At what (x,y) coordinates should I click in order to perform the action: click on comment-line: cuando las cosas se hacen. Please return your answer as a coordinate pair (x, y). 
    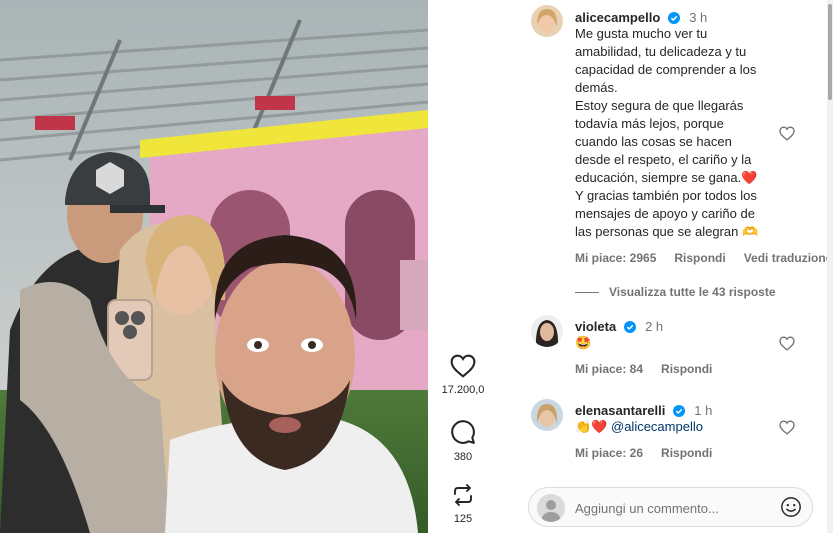
    Looking at the image, I should click on (653, 141).